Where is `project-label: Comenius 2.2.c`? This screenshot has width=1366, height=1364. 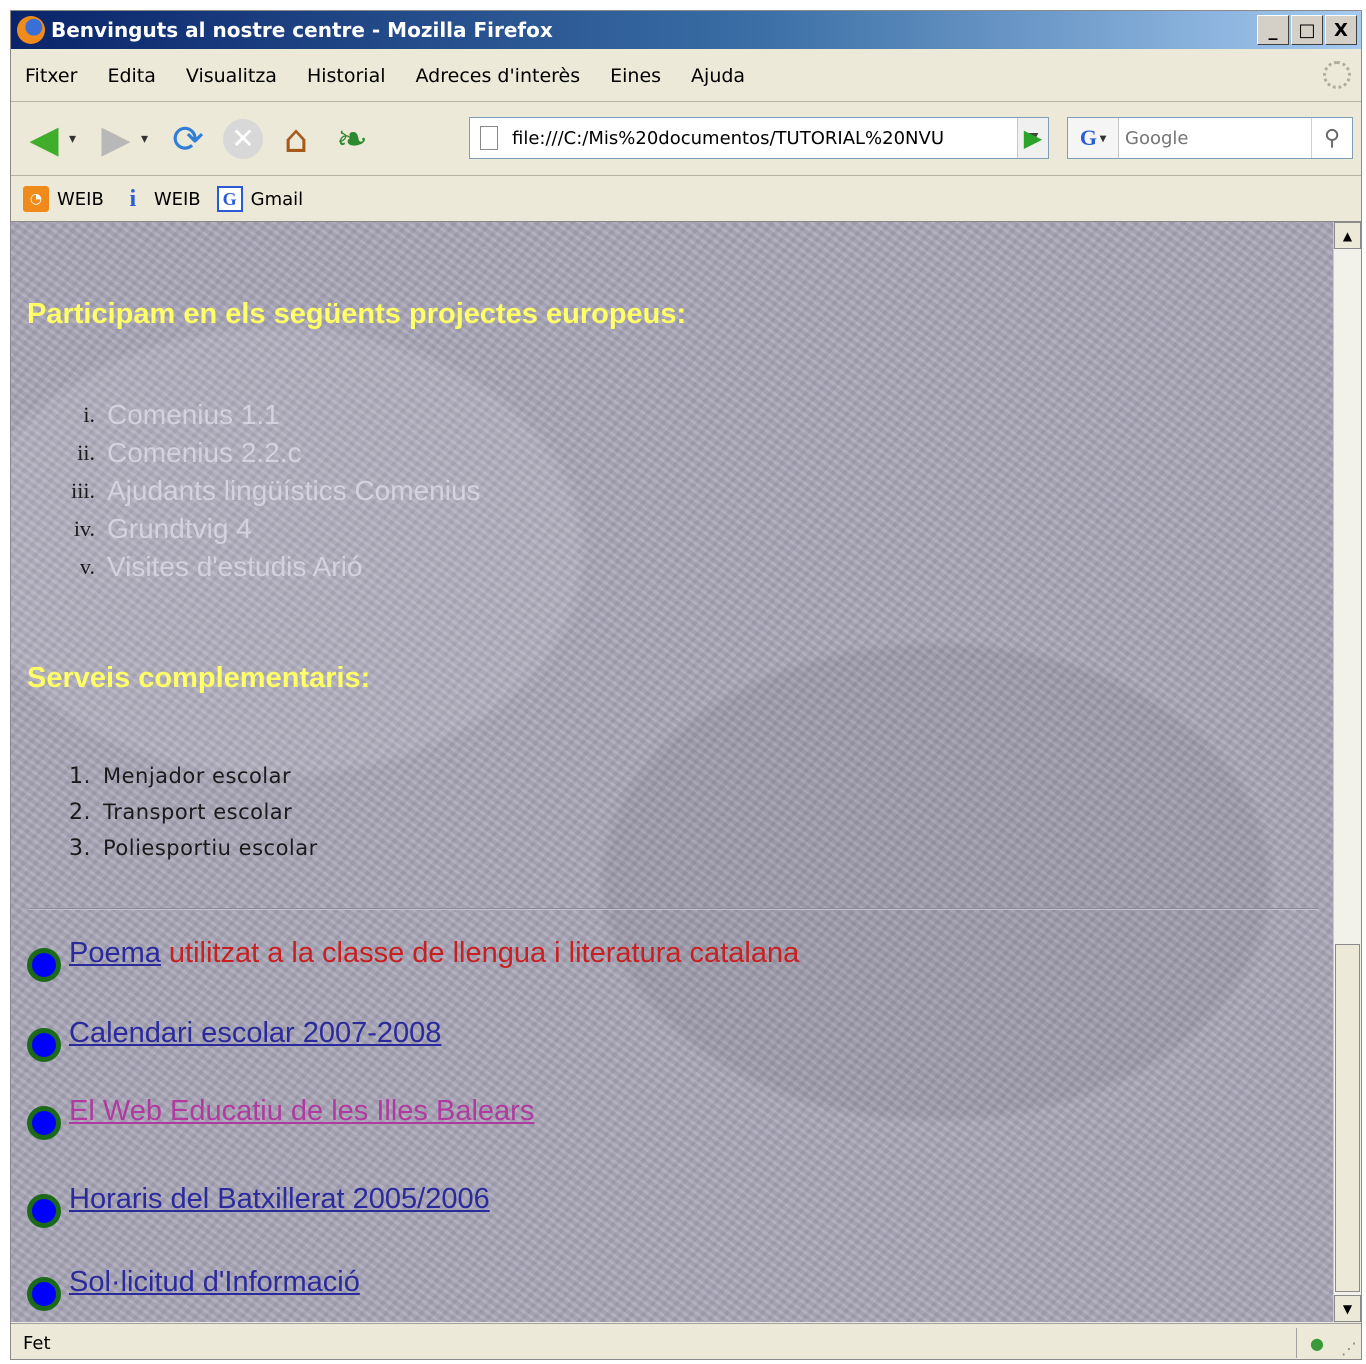 project-label: Comenius 2.2.c is located at coordinates (204, 452).